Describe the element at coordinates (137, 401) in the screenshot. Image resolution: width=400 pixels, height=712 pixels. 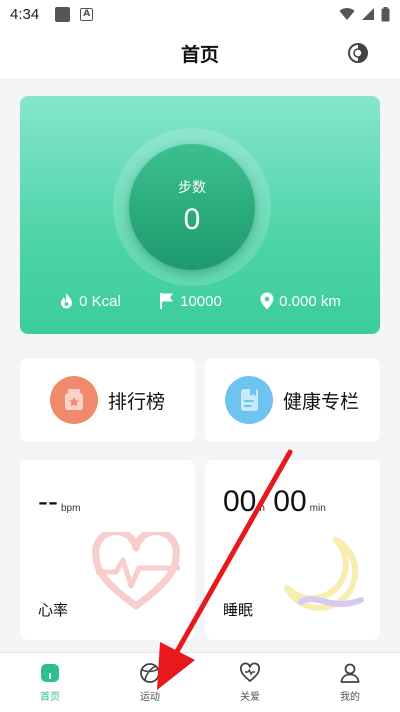
I see `ranking-label: 排行榜` at that location.